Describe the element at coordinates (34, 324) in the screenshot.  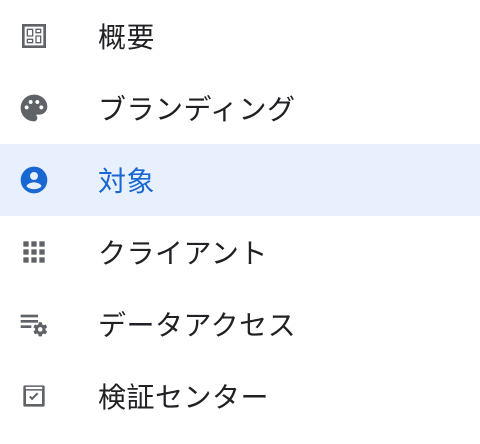
I see `list-settings-icon` at that location.